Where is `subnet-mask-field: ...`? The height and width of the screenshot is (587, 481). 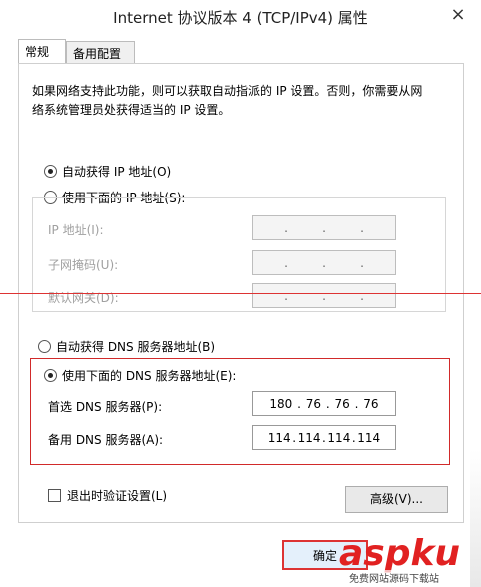 subnet-mask-field: ... is located at coordinates (324, 262).